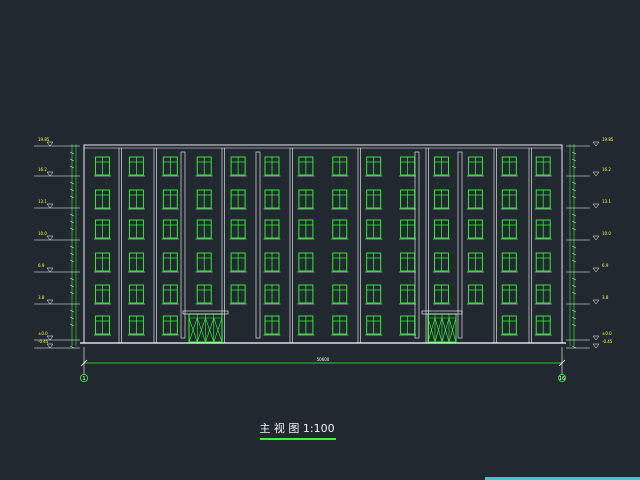 The width and height of the screenshot is (640, 480). Describe the element at coordinates (296, 428) in the screenshot. I see `drawing-title: 主 视 图 1:100` at that location.